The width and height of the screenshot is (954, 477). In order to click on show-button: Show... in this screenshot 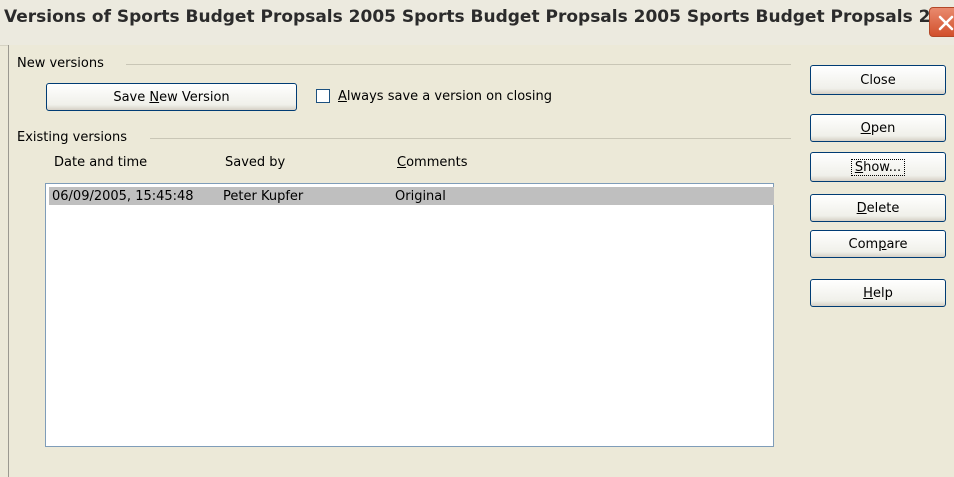, I will do `click(878, 167)`.